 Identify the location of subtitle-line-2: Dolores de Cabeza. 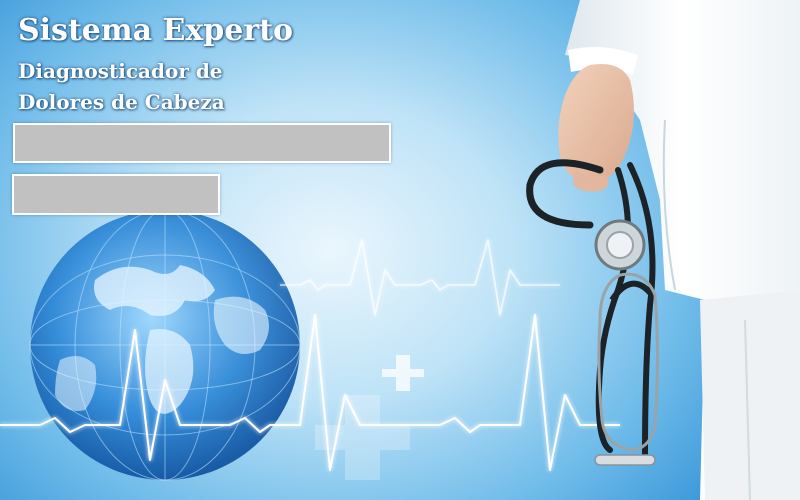
(121, 102).